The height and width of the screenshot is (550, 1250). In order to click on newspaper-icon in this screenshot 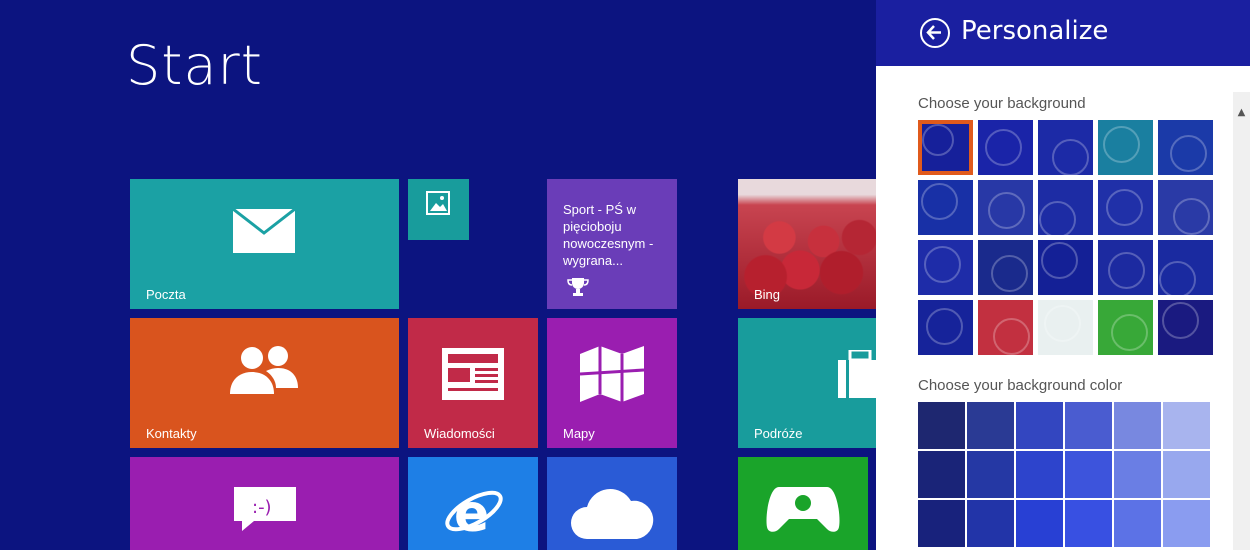, I will do `click(473, 376)`.